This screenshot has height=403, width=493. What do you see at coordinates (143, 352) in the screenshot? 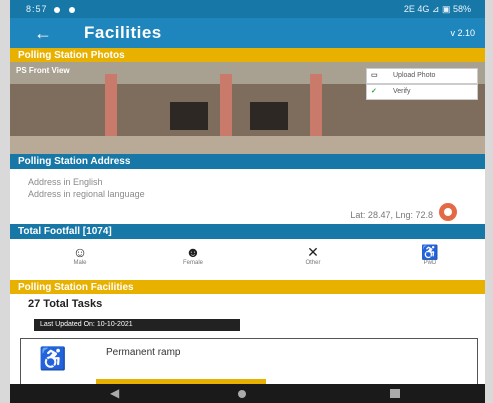
I see `facility-title: Permanent ramp` at bounding box center [143, 352].